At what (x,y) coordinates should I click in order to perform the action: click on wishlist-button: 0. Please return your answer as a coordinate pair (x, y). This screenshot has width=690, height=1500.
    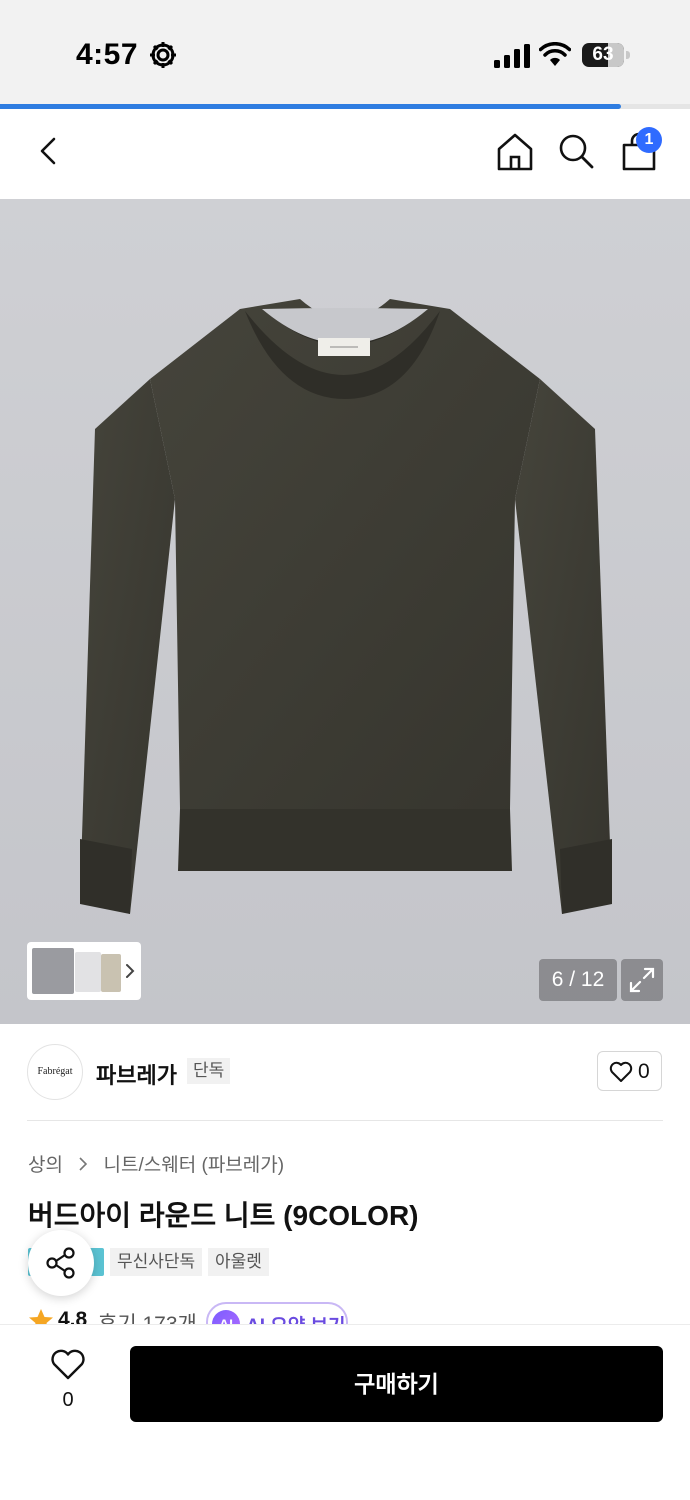
    Looking at the image, I should click on (68, 1380).